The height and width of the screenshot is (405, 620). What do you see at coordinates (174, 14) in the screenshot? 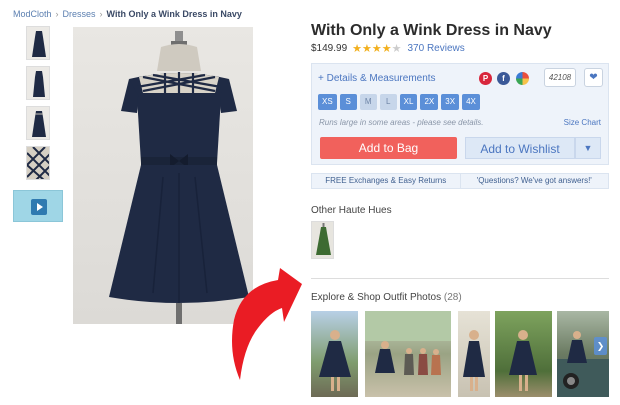
I see `breadcrumb-current: With Only a Wink Dress in Navy` at bounding box center [174, 14].